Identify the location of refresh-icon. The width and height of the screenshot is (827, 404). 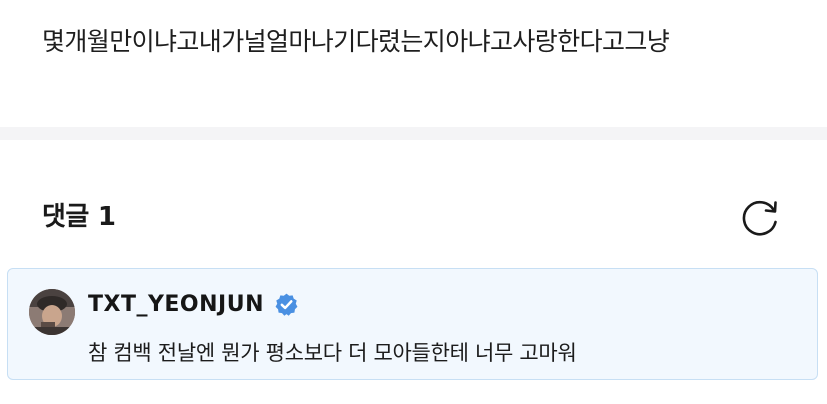
(759, 218).